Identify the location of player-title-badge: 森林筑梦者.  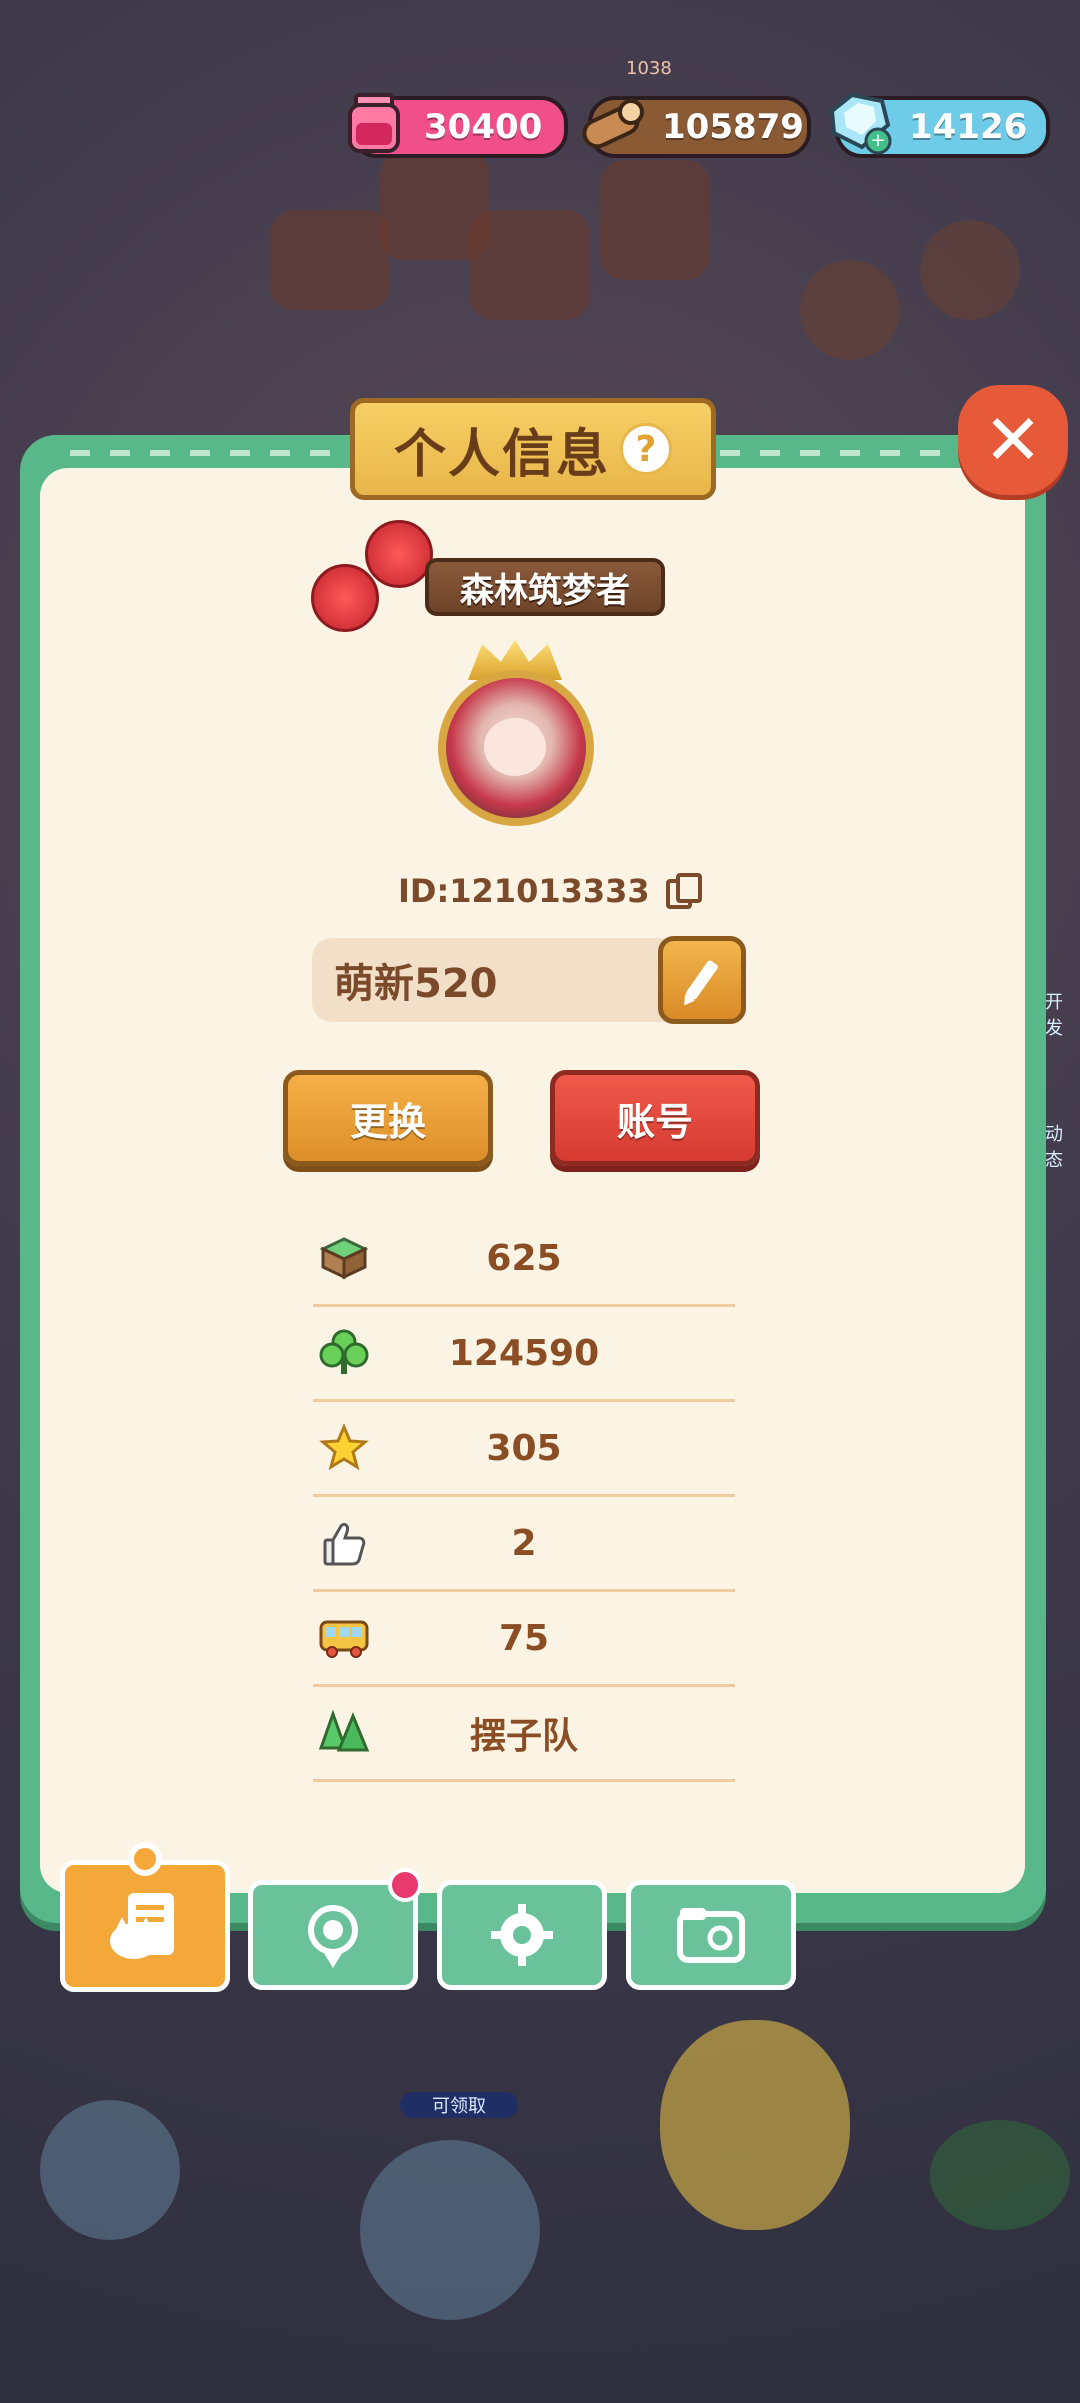
(490, 580).